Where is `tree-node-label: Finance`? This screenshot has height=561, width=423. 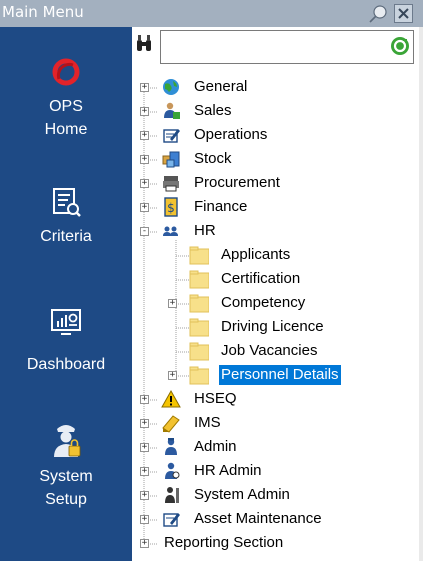
tree-node-label: Finance is located at coordinates (220, 207).